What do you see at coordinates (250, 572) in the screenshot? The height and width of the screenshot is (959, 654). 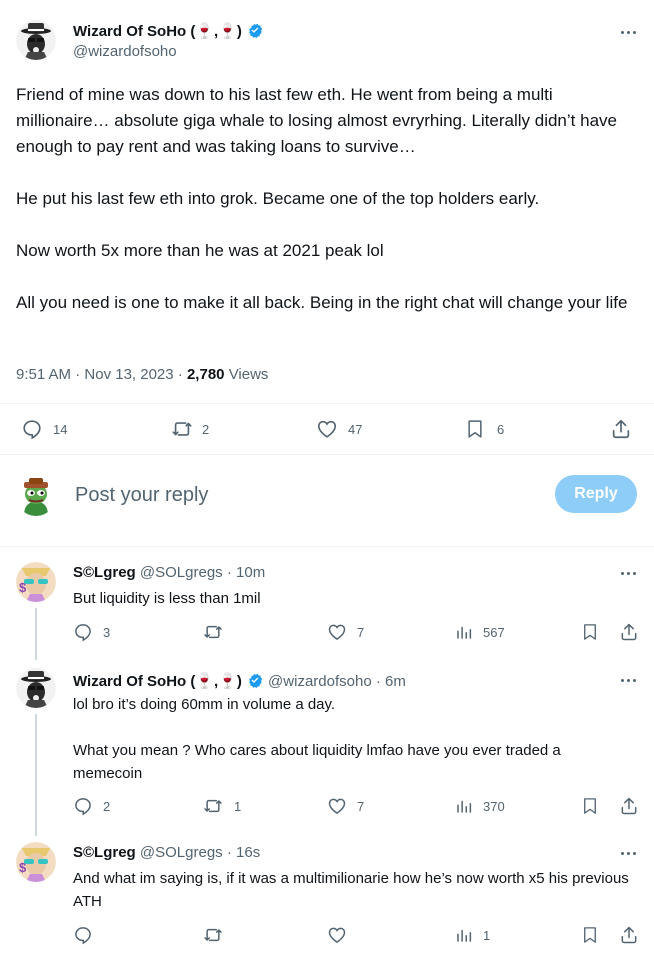 I see `reply-age: 10m` at bounding box center [250, 572].